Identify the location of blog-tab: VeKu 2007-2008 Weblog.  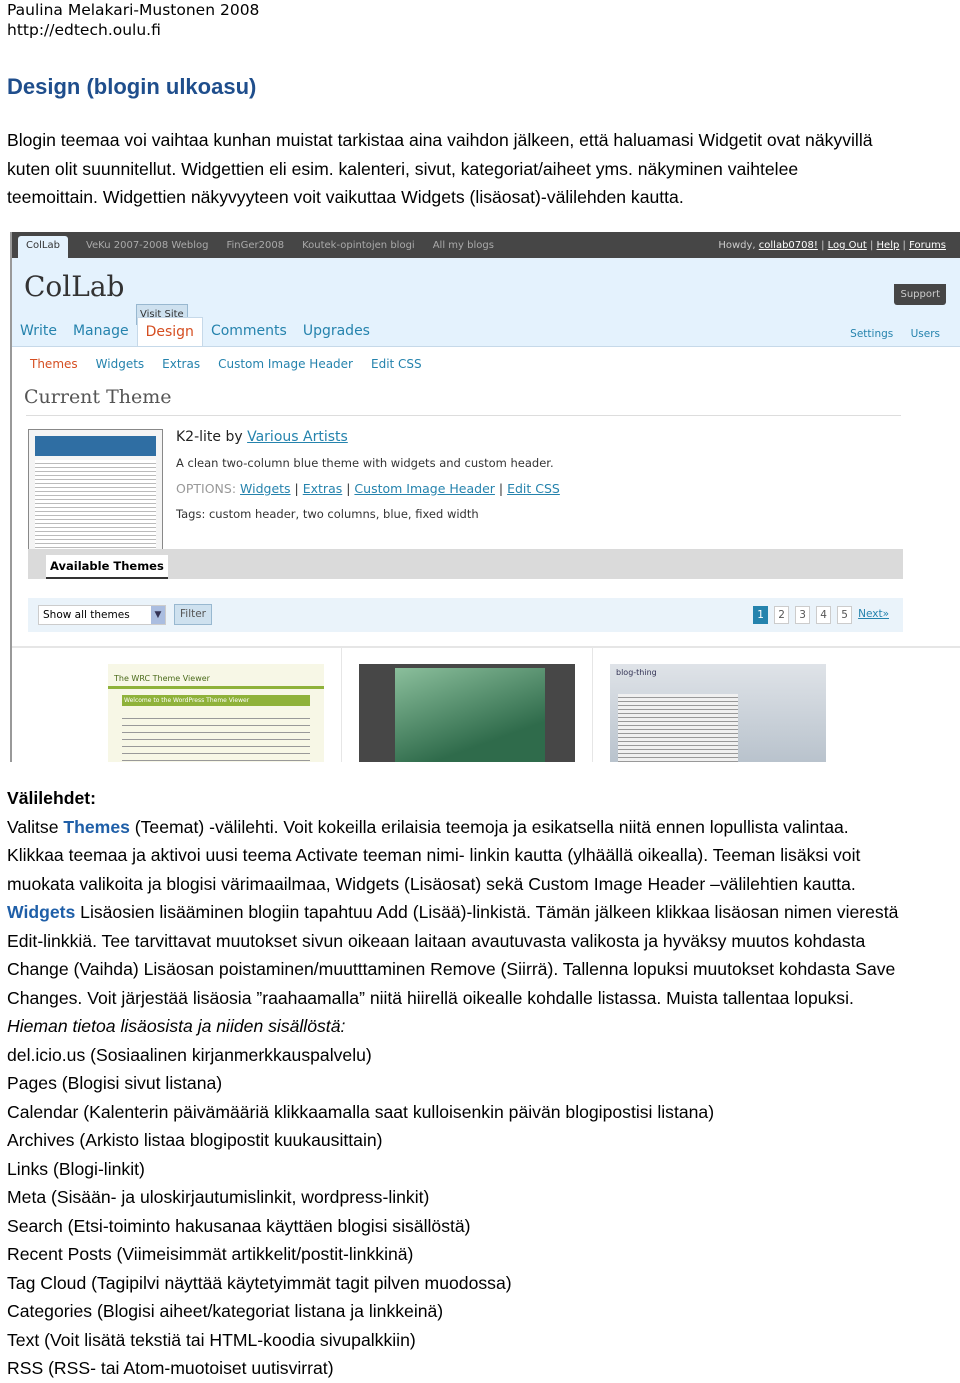
(147, 245).